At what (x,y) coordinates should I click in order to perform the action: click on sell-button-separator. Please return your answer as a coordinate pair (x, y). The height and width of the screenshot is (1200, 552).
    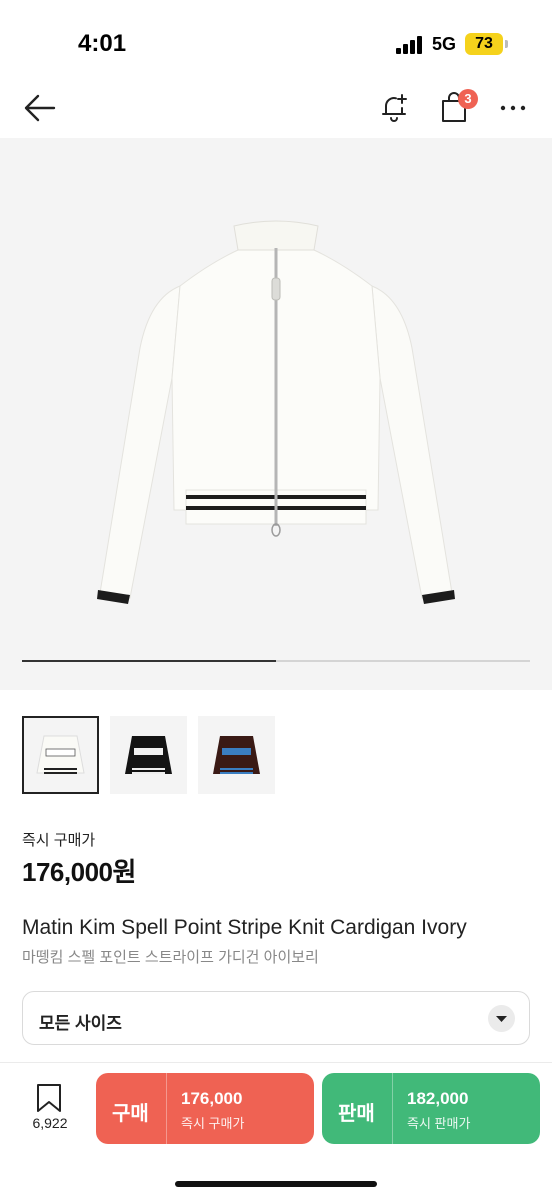
    Looking at the image, I should click on (392, 1108).